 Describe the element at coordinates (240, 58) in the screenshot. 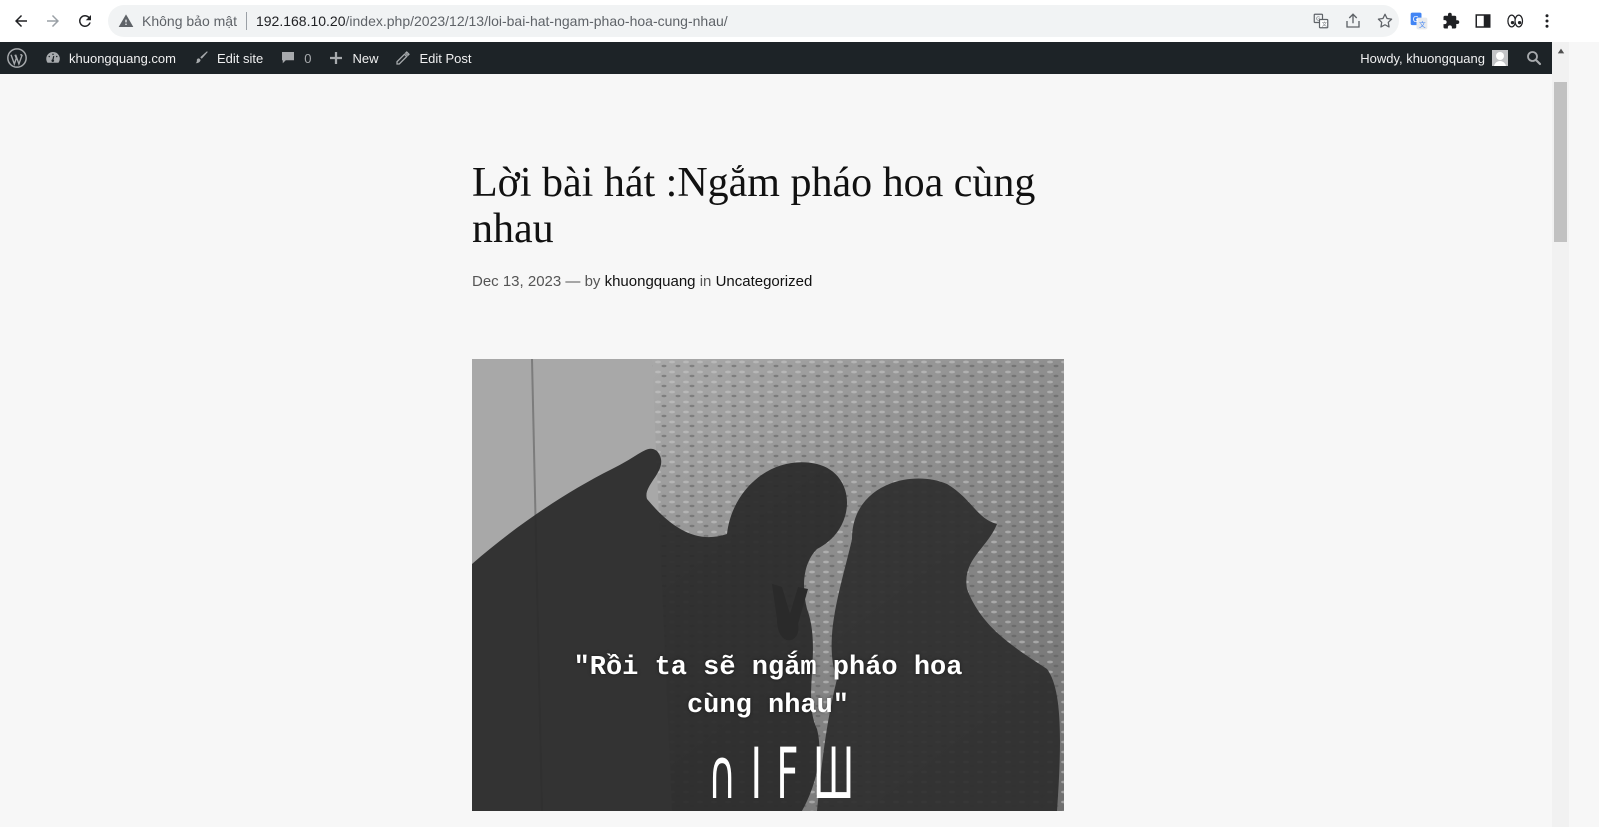

I see `edit-site-label: Edit site` at that location.